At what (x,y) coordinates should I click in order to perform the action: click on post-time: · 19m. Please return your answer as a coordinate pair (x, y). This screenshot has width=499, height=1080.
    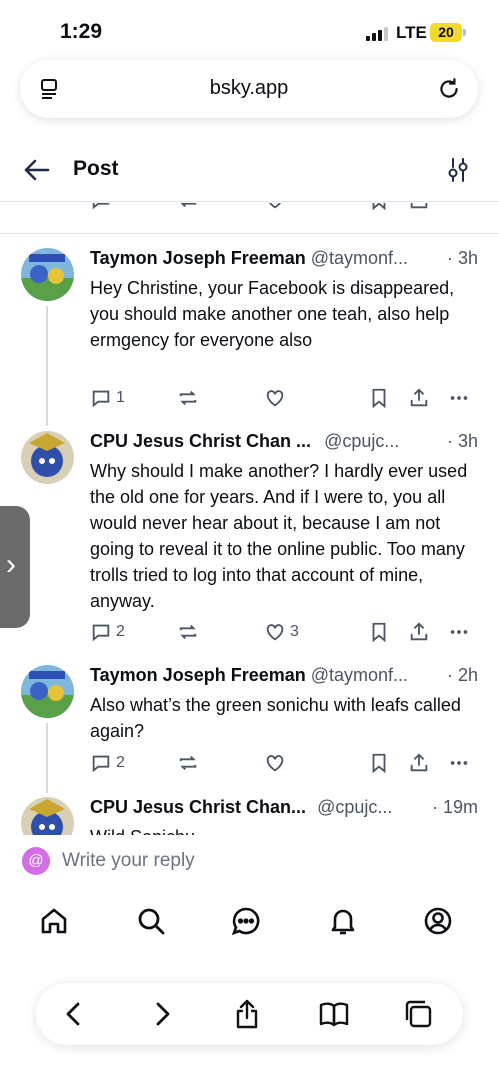
    Looking at the image, I should click on (454, 807).